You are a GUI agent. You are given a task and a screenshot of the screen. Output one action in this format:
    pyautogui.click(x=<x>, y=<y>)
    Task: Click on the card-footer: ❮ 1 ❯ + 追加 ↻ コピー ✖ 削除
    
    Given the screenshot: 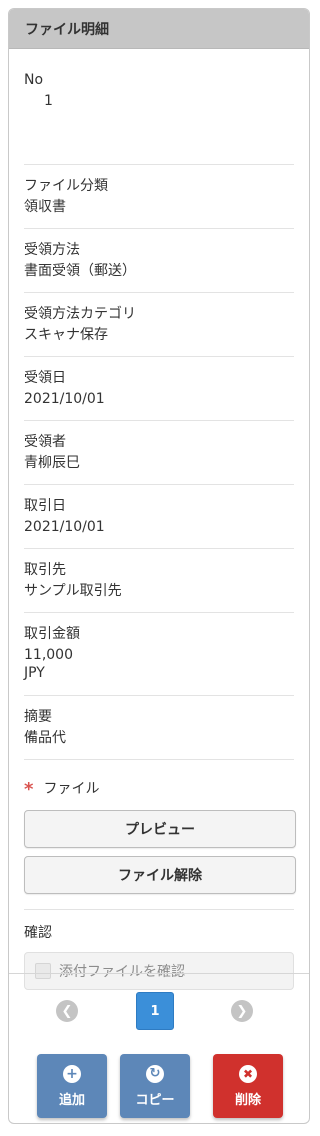 What is the action you would take?
    pyautogui.click(x=159, y=1048)
    